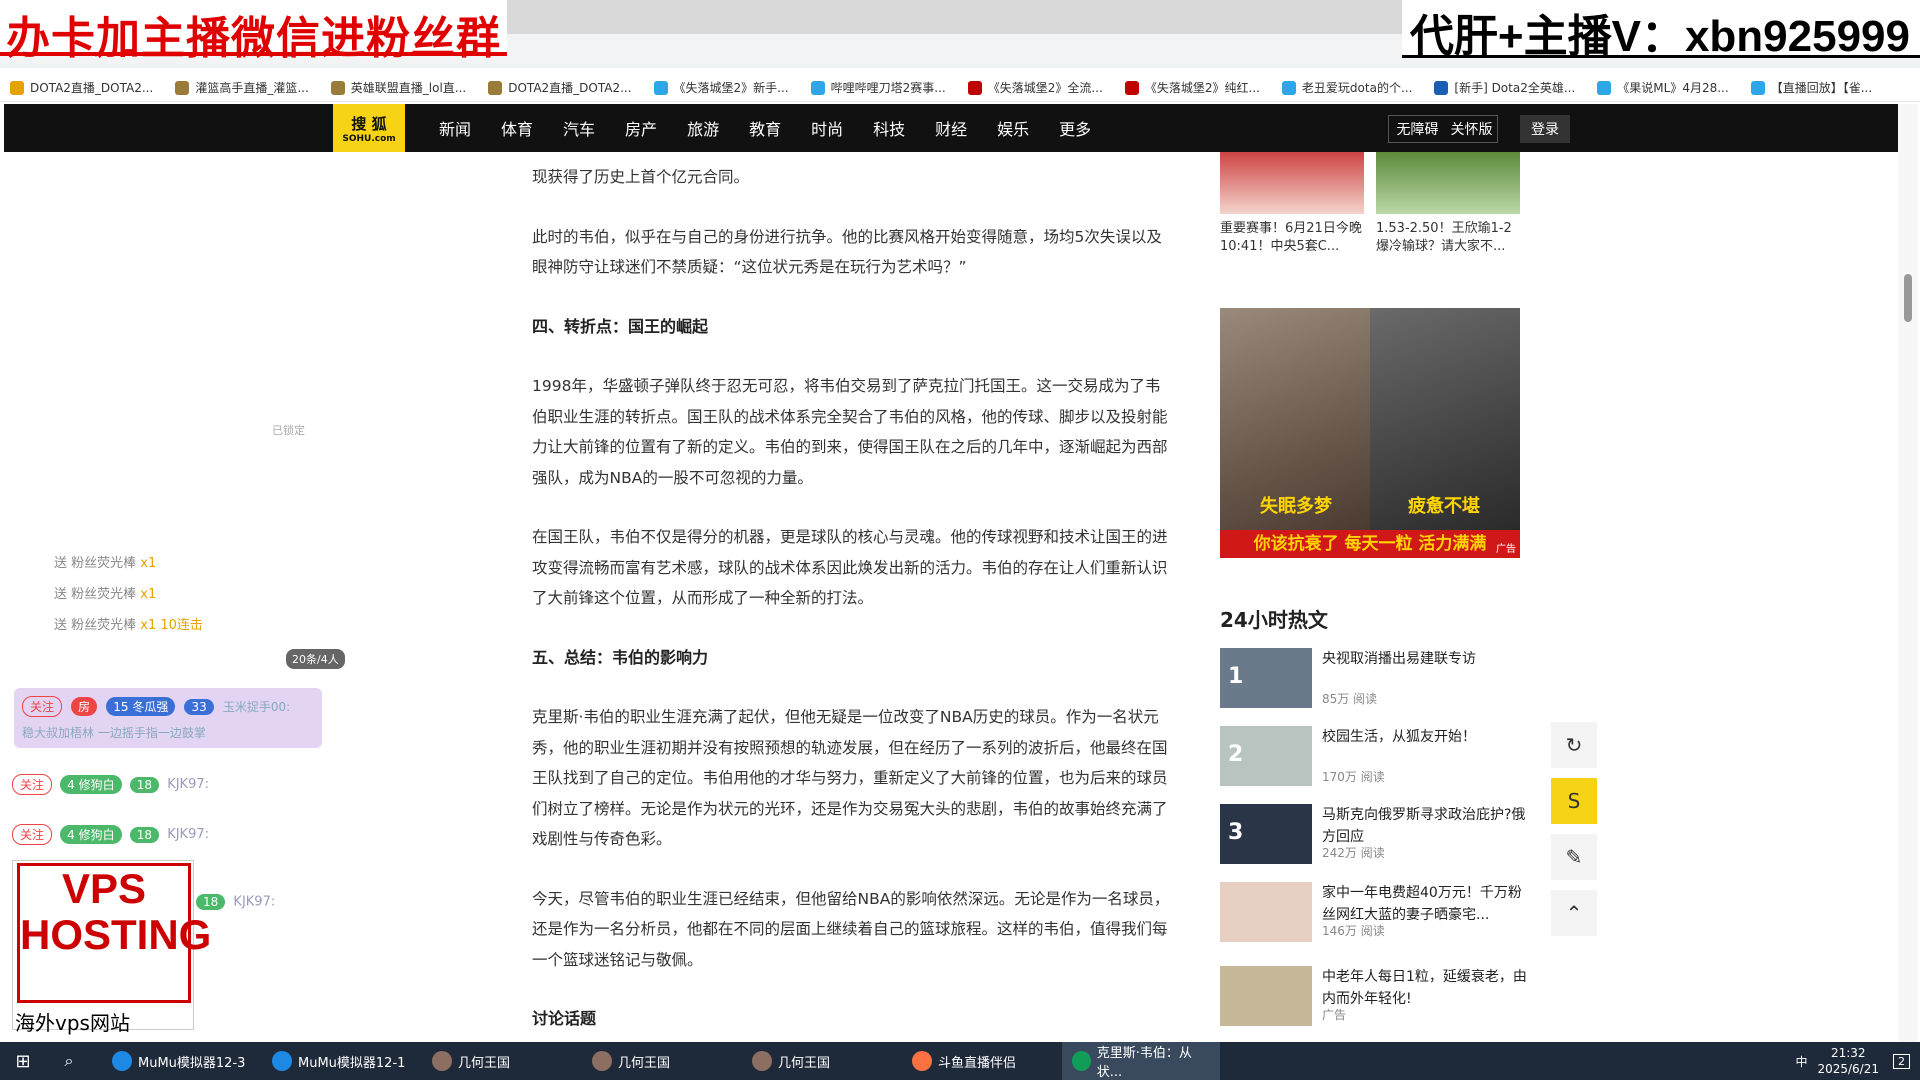  What do you see at coordinates (1353, 853) in the screenshot?
I see `hot-article-reads: 242万 阅读` at bounding box center [1353, 853].